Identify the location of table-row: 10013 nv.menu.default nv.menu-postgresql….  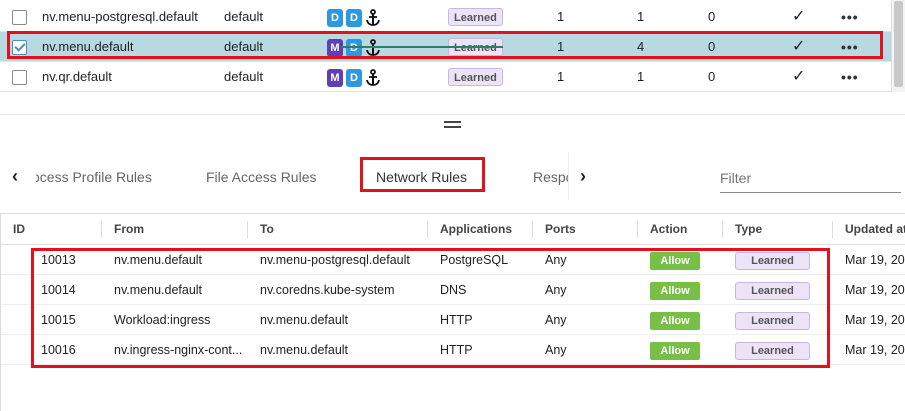
(453, 260).